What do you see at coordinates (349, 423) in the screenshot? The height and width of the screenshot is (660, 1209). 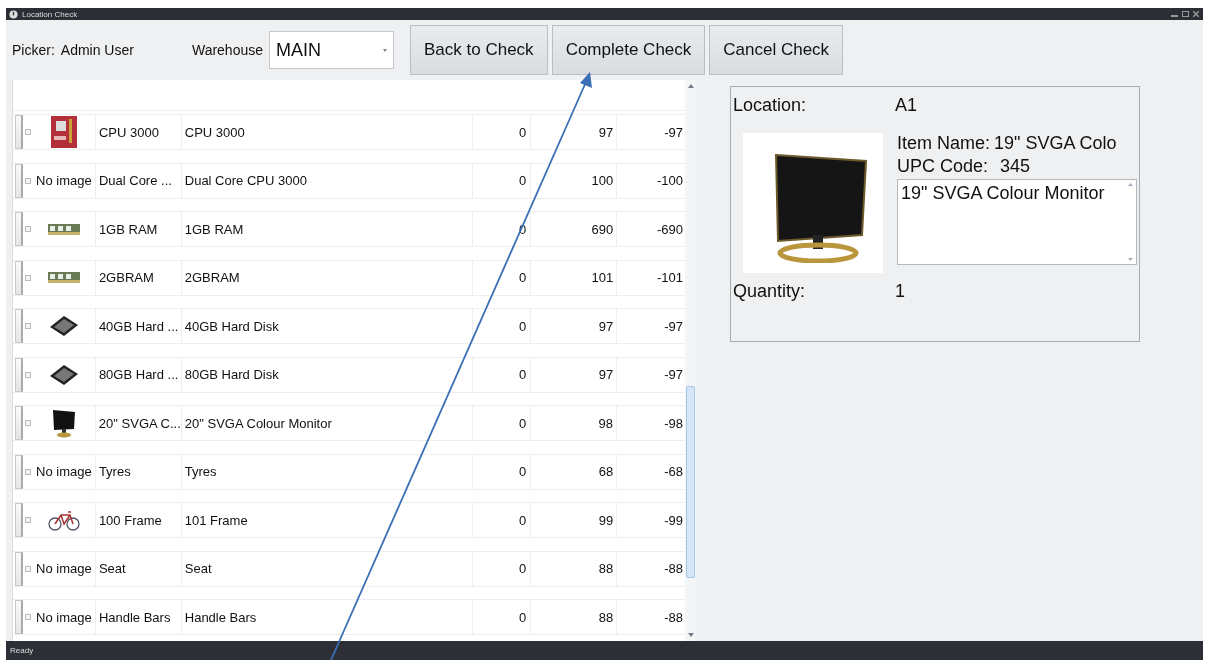 I see `grid-row: 20" SVGA C... 20" SVGA Colour Monitor 0 98 -98` at bounding box center [349, 423].